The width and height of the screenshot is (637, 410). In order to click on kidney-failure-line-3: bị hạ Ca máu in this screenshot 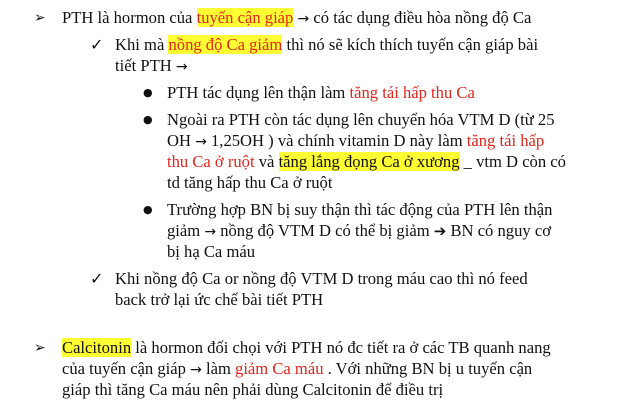, I will do `click(211, 252)`.